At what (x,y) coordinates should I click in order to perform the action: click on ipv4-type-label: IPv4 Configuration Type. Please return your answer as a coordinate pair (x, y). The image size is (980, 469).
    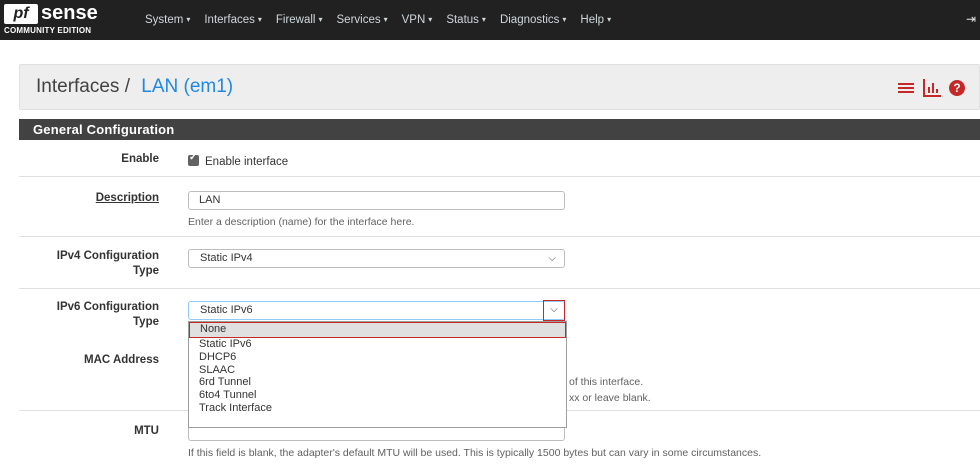
    Looking at the image, I should click on (107, 263).